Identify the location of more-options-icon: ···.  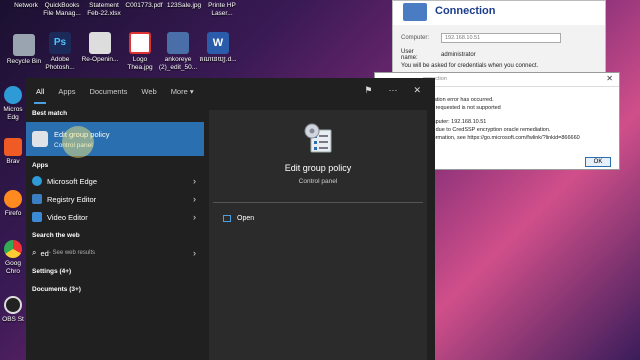
(392, 90).